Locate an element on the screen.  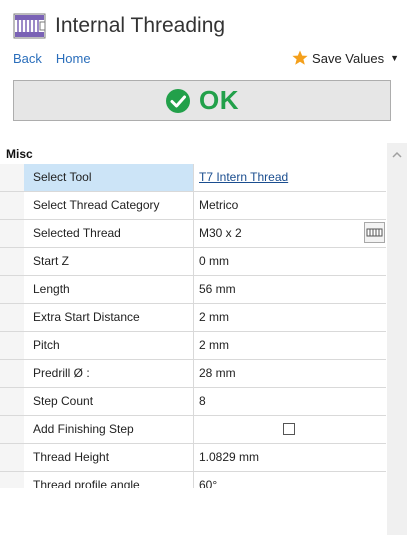
property-row-selected-thread: Selected Thread M30 x 2 is located at coordinates (193, 234).